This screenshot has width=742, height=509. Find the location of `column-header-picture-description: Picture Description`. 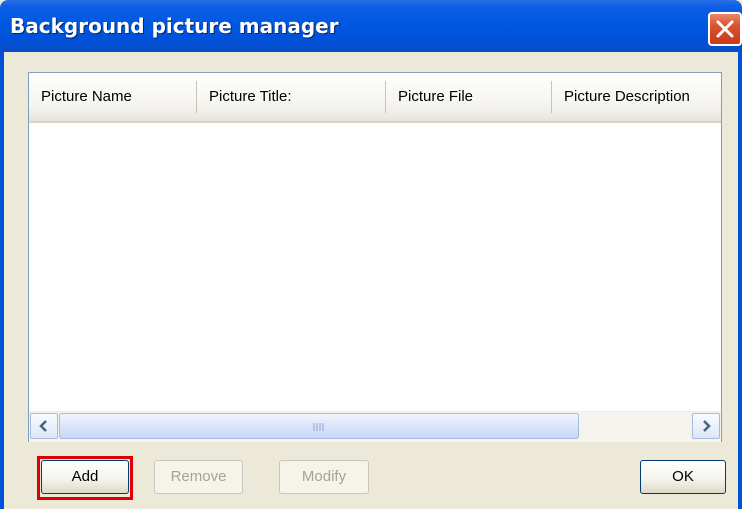

column-header-picture-description: Picture Description is located at coordinates (636, 97).